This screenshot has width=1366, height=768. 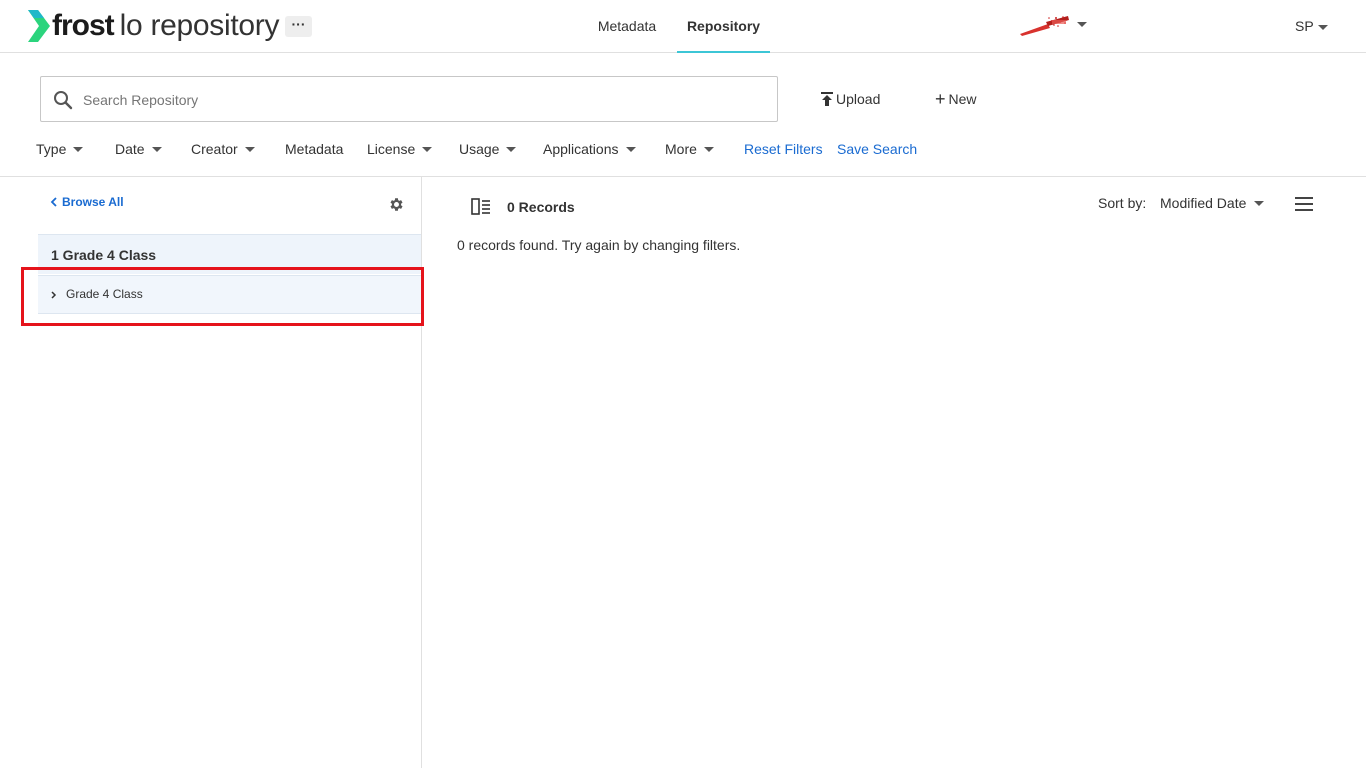 What do you see at coordinates (858, 99) in the screenshot?
I see `upload-label: Upload` at bounding box center [858, 99].